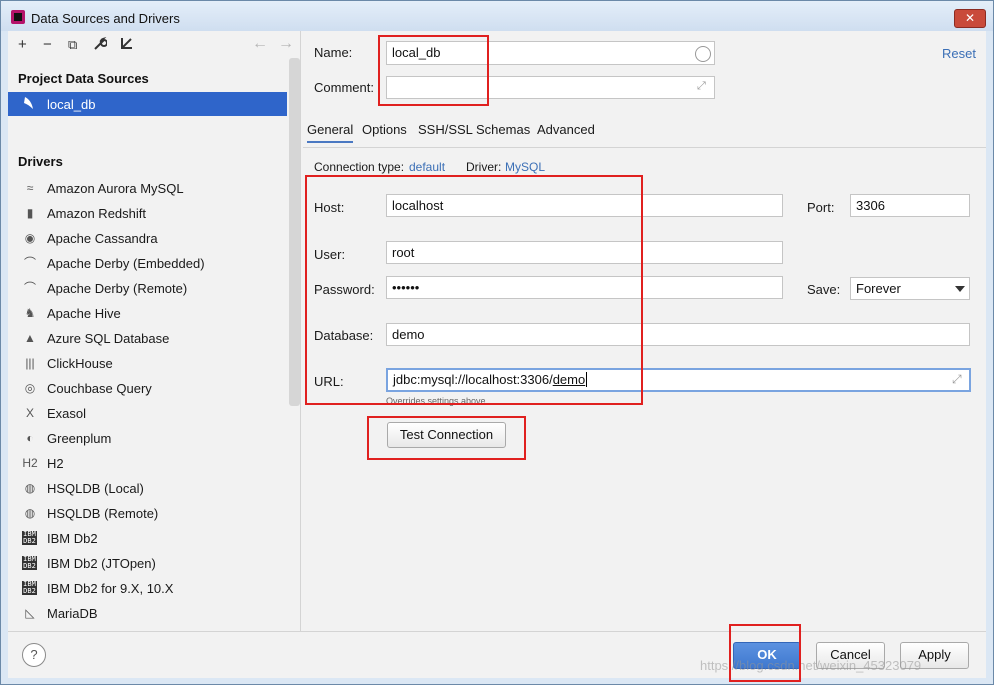  I want to click on driver-label: IBM Db2 (JTOpen), so click(101, 563).